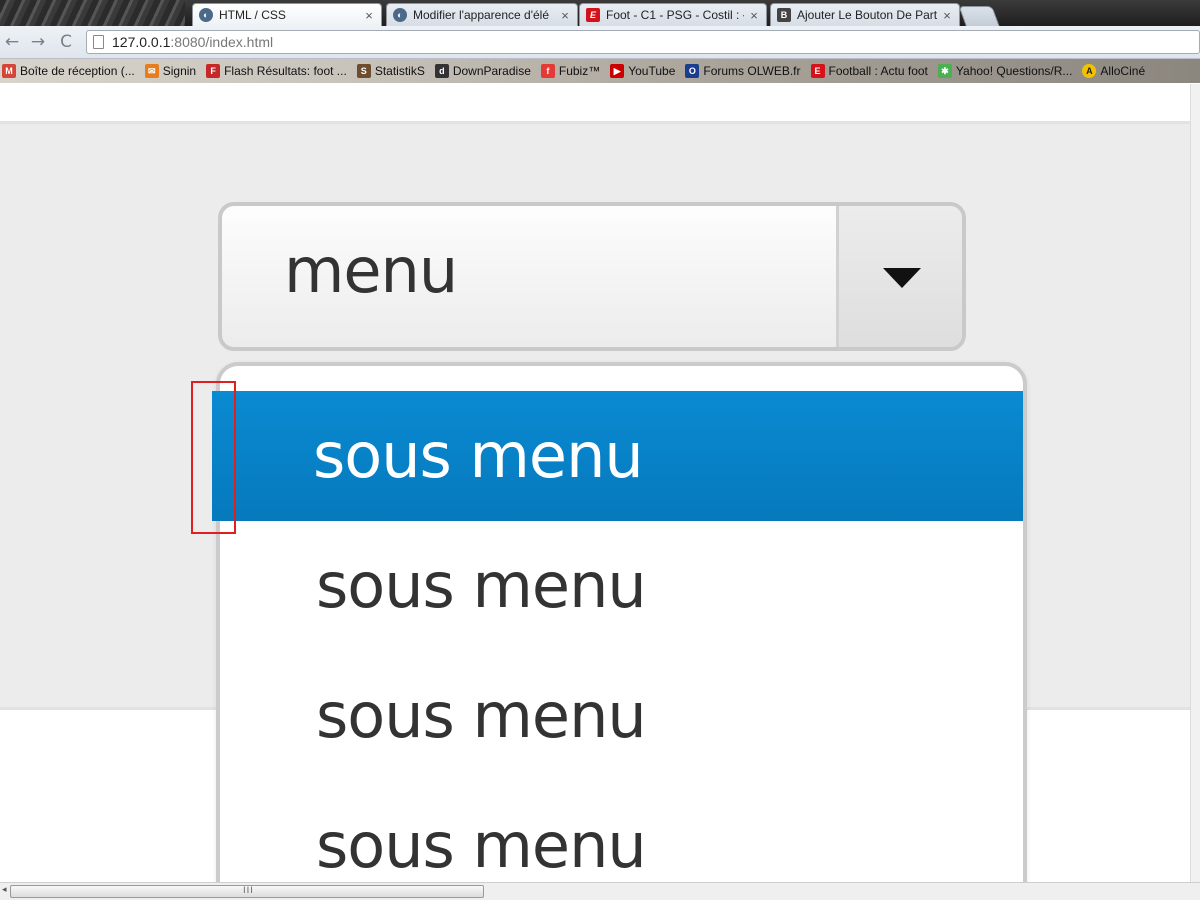  What do you see at coordinates (878, 71) in the screenshot?
I see `bookmark-label: Football : Actu foot` at bounding box center [878, 71].